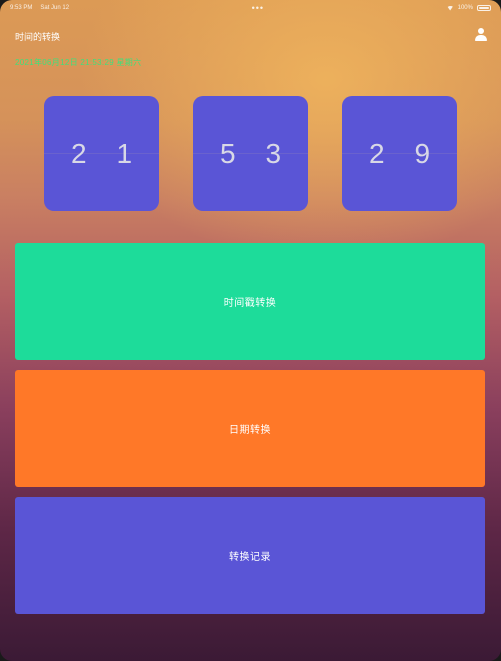  I want to click on flip-clock: 2 1 5 3 2 9, so click(250, 153).